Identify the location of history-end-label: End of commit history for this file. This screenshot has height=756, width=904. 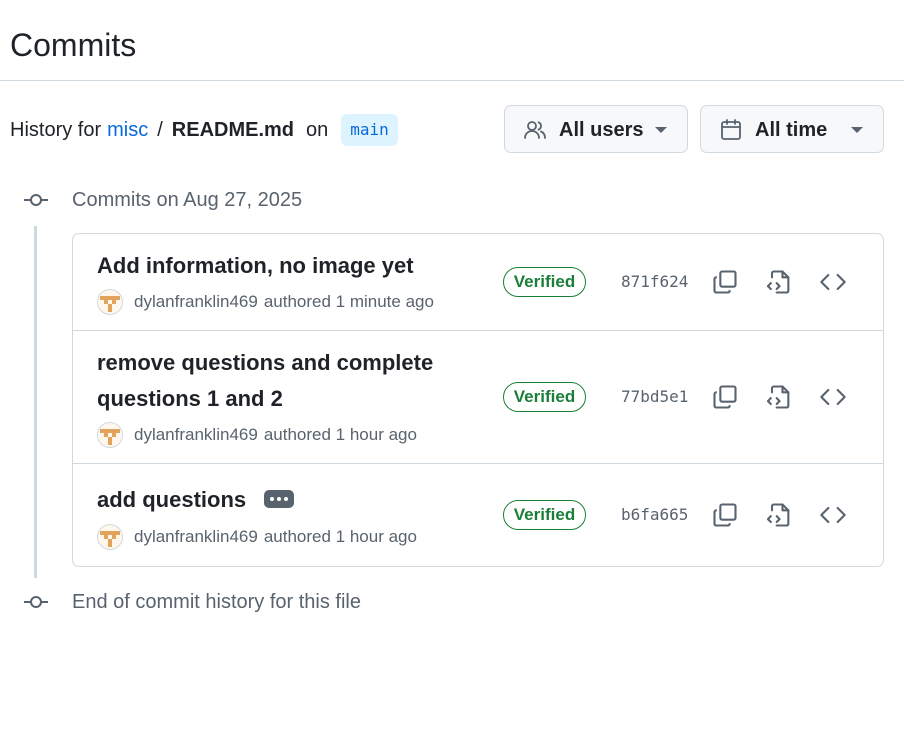
(216, 602).